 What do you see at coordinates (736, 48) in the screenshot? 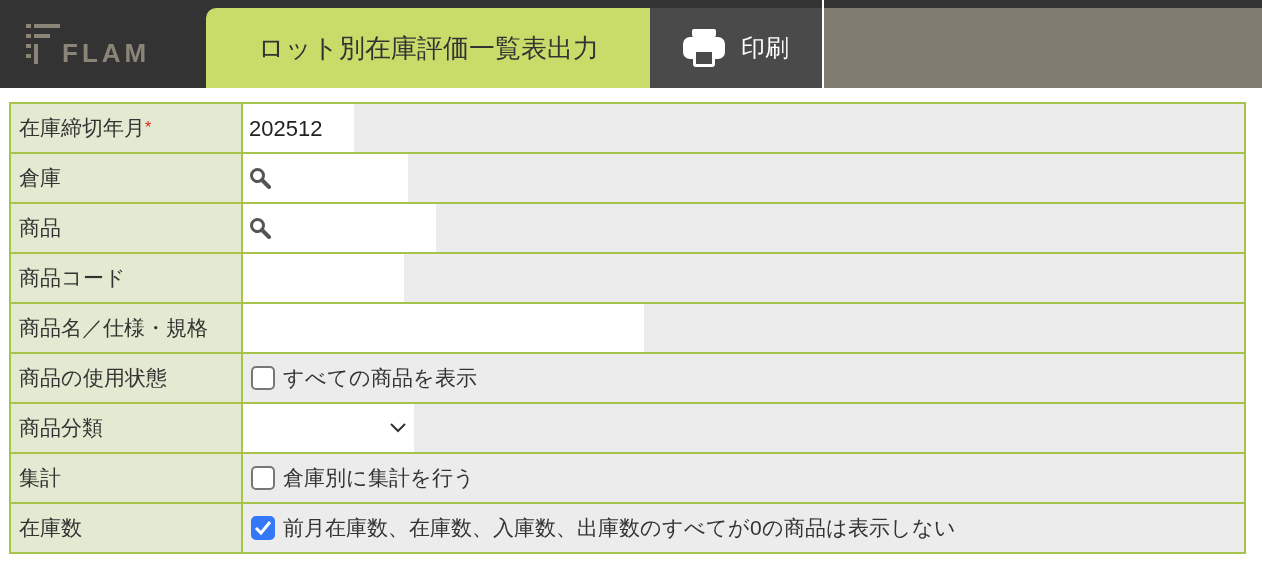
I see `print-button: 印刷` at bounding box center [736, 48].